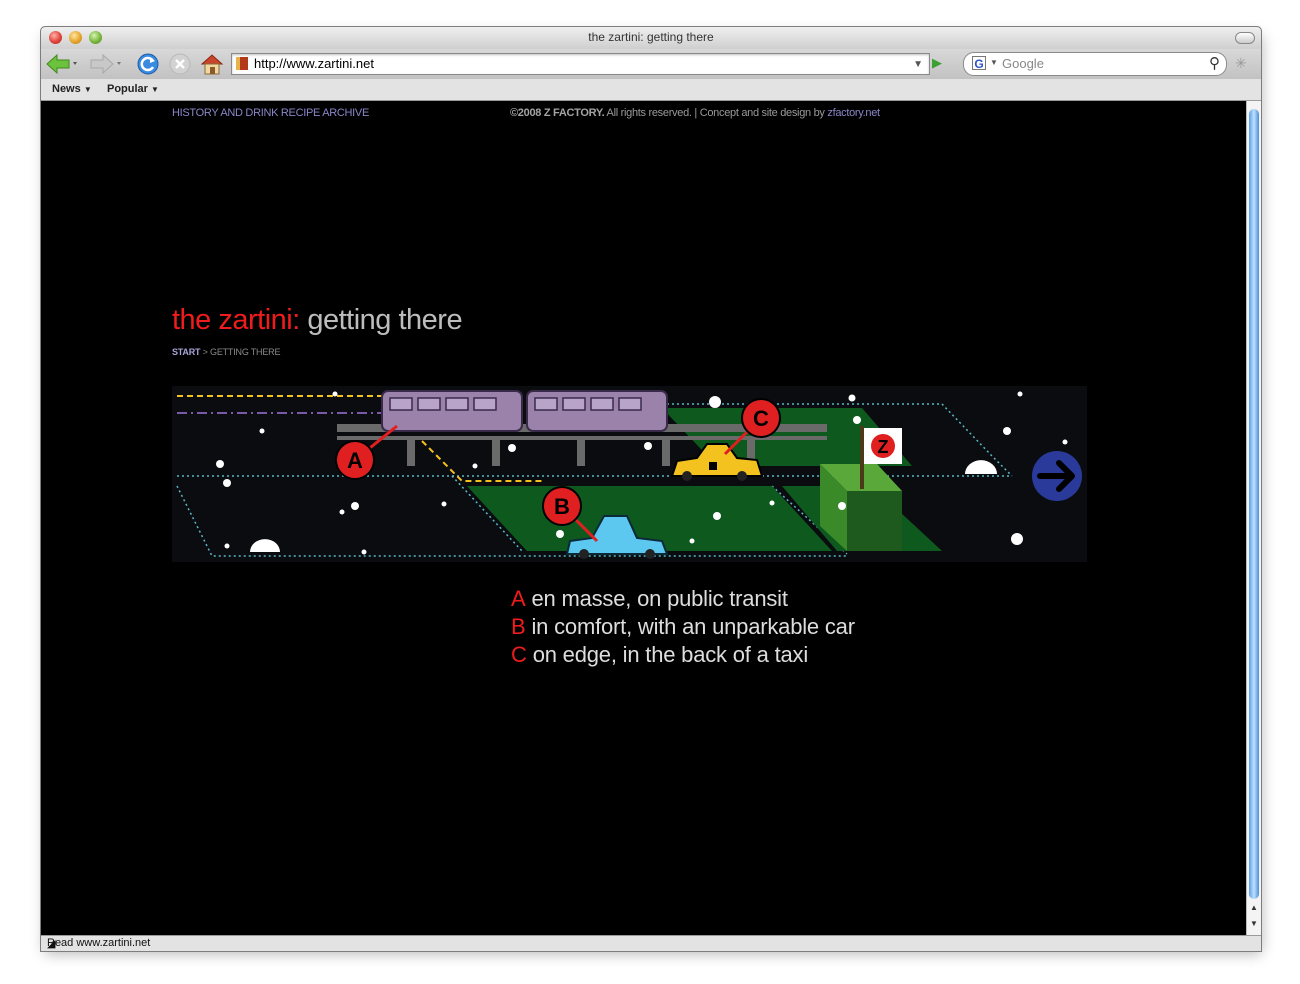  I want to click on activity-spinner-icon: ✳, so click(1241, 63).